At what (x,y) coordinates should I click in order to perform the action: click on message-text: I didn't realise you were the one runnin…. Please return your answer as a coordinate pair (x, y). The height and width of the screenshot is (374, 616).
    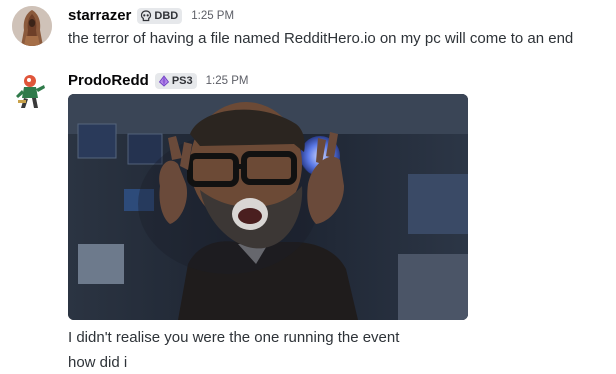
    Looking at the image, I should click on (234, 337).